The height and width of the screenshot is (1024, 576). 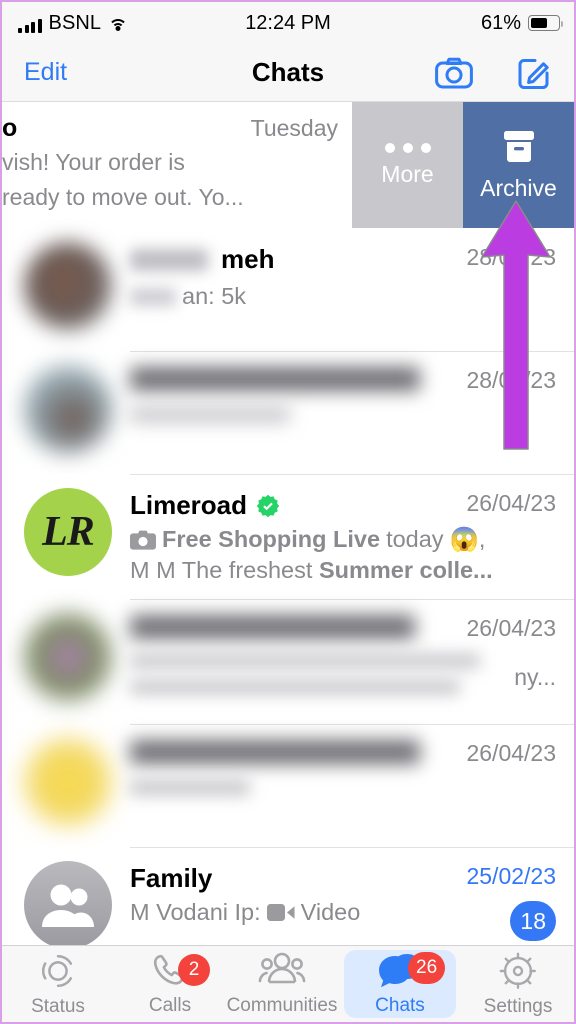 What do you see at coordinates (518, 146) in the screenshot?
I see `archive-box-icon` at bounding box center [518, 146].